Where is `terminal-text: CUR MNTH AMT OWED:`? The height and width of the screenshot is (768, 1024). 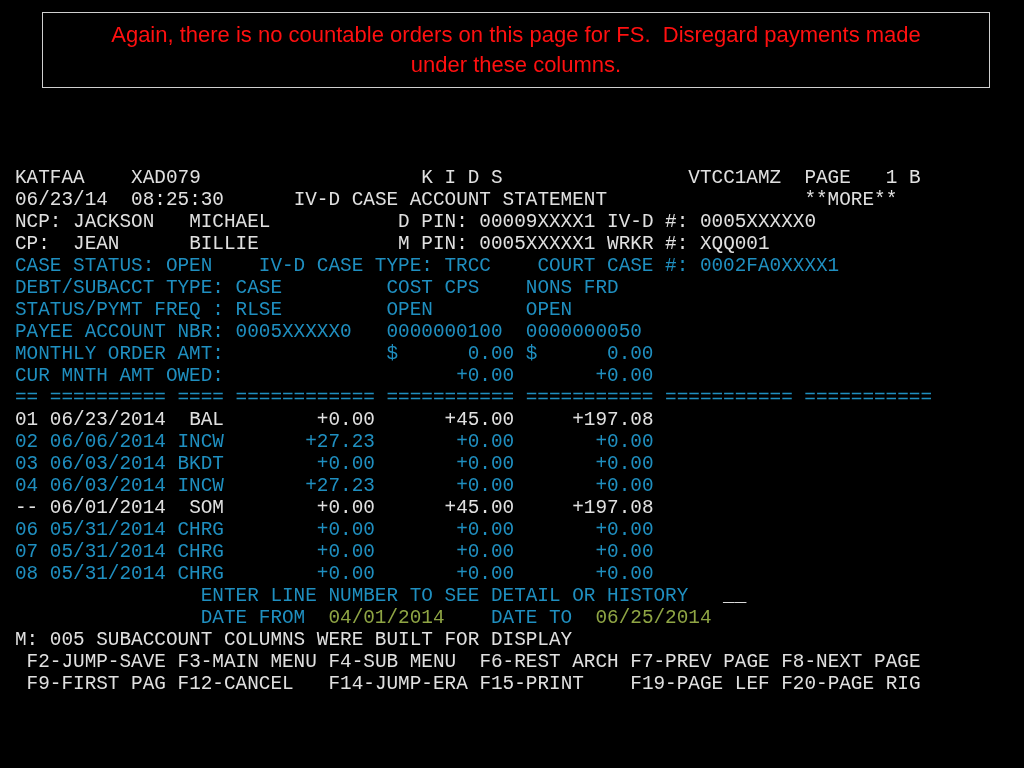
terminal-text: CUR MNTH AMT OWED: is located at coordinates (119, 376).